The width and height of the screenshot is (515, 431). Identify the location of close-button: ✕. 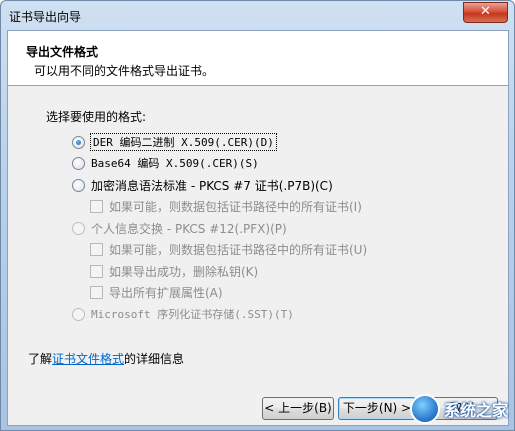
(485, 12).